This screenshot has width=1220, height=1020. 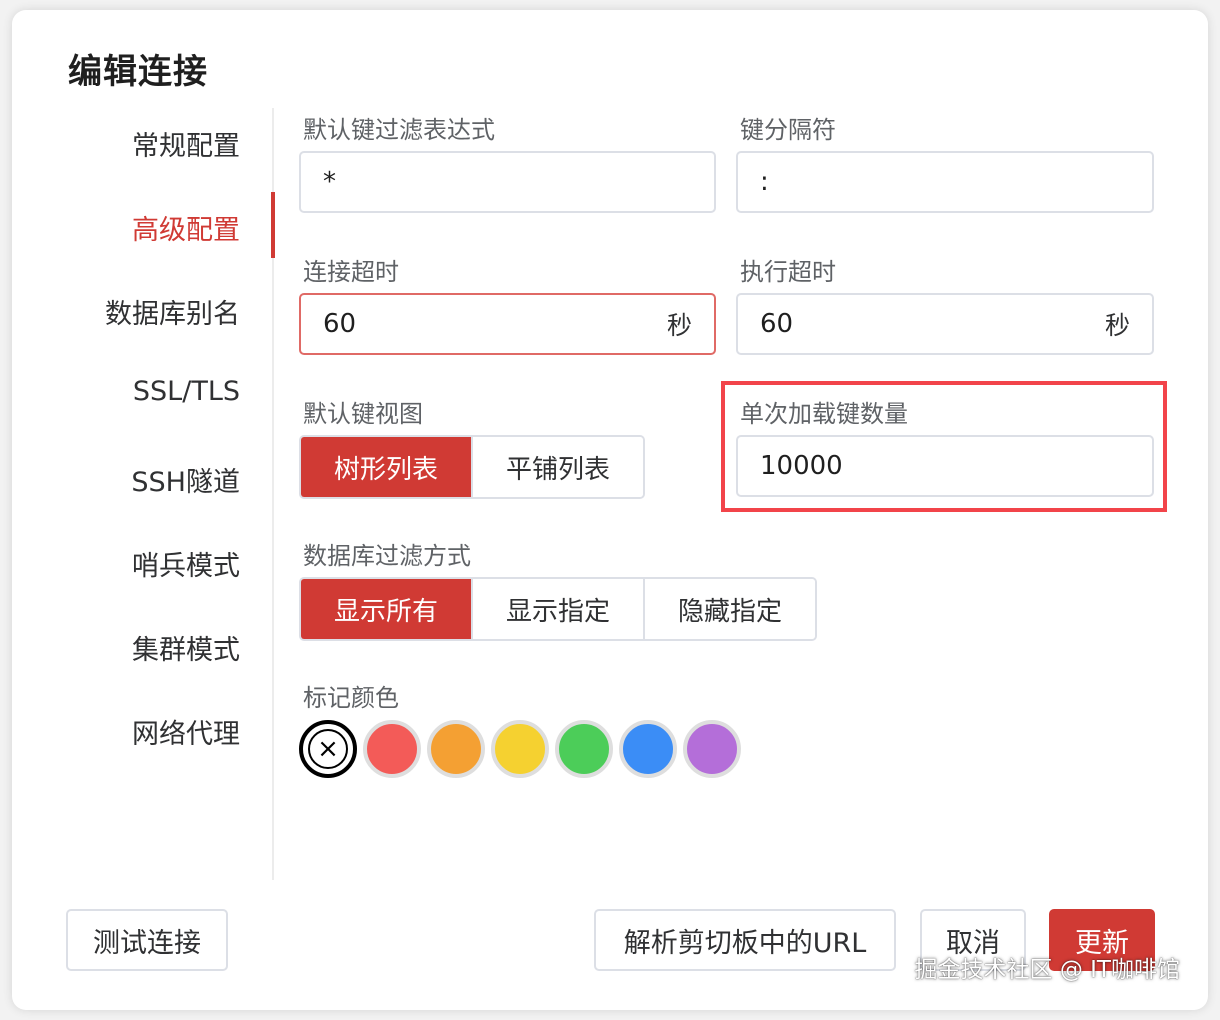 What do you see at coordinates (1047, 970) in the screenshot?
I see `watermark-text: 掘金技术社区 @ IT咖啡馆` at bounding box center [1047, 970].